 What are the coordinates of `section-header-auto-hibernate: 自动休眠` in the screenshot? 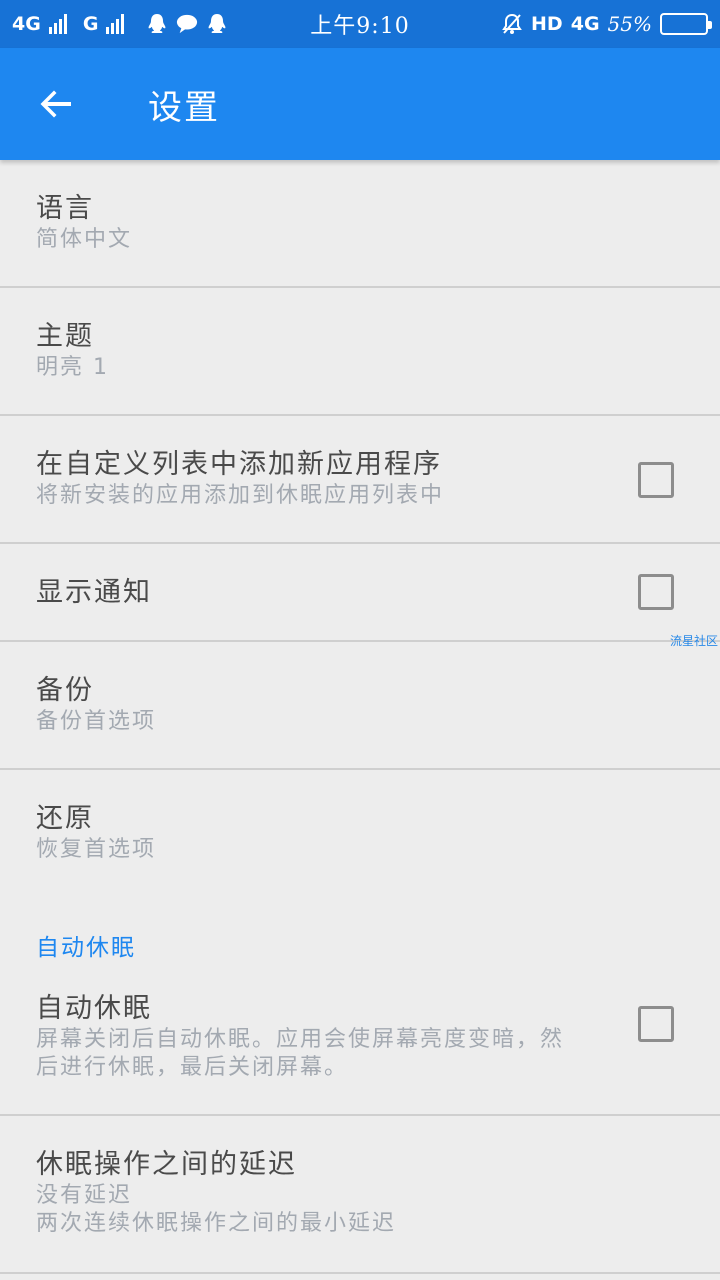 It's located at (86, 948).